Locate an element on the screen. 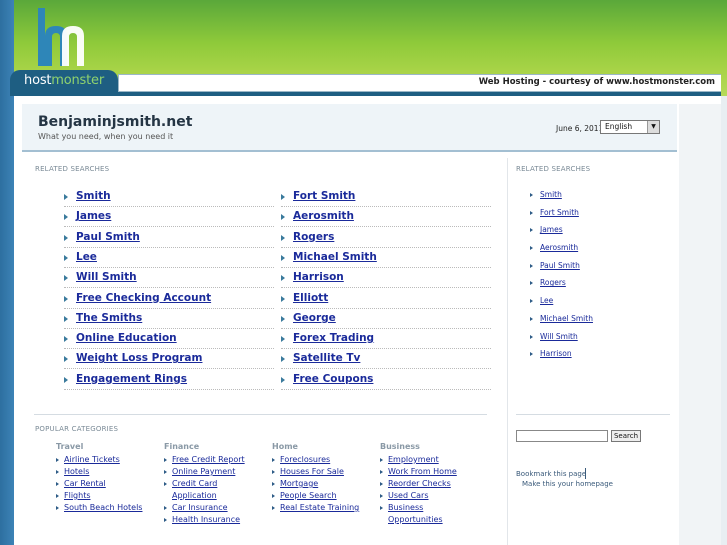 The image size is (727, 545). category-link: Houses For Sale is located at coordinates (322, 472).